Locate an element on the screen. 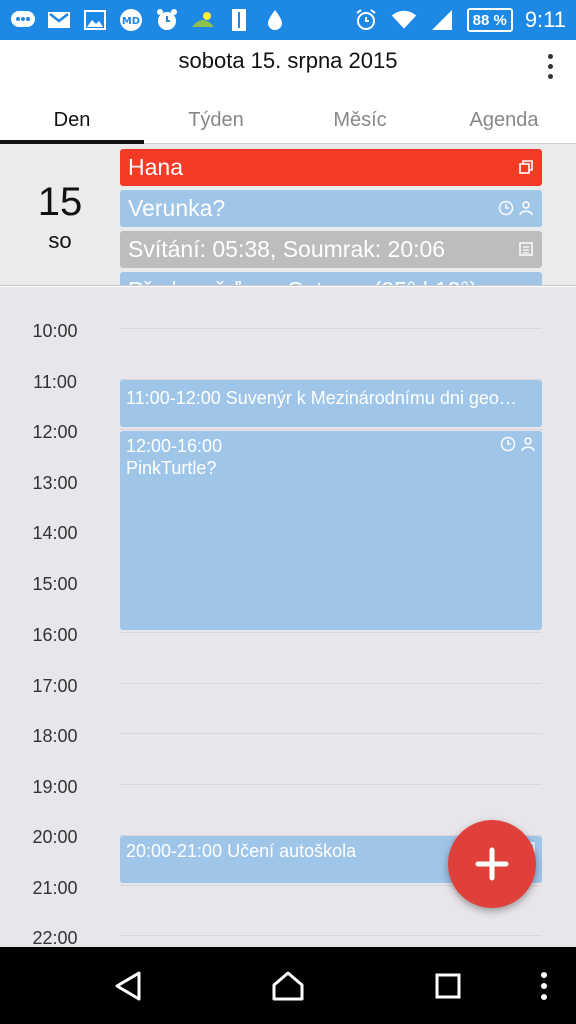 The image size is (576, 1024). event-pinkturtle: 12:00-16:00 PinkTurtle? is located at coordinates (331, 530).